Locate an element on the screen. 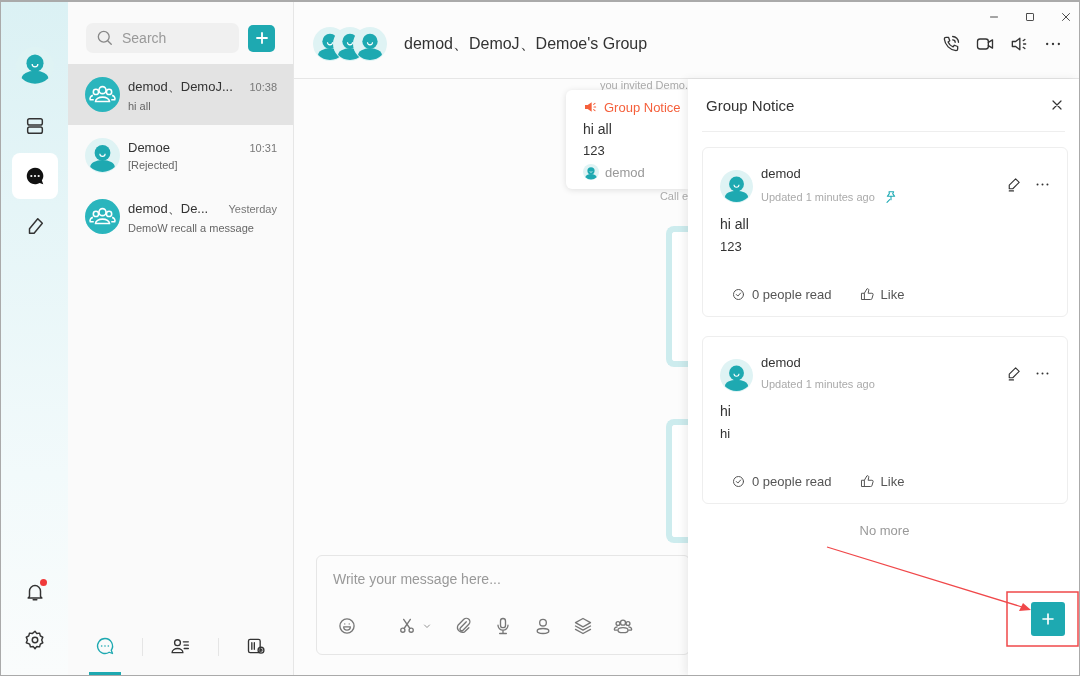 The width and height of the screenshot is (1080, 676). conversation-preview: hi all is located at coordinates (140, 105).